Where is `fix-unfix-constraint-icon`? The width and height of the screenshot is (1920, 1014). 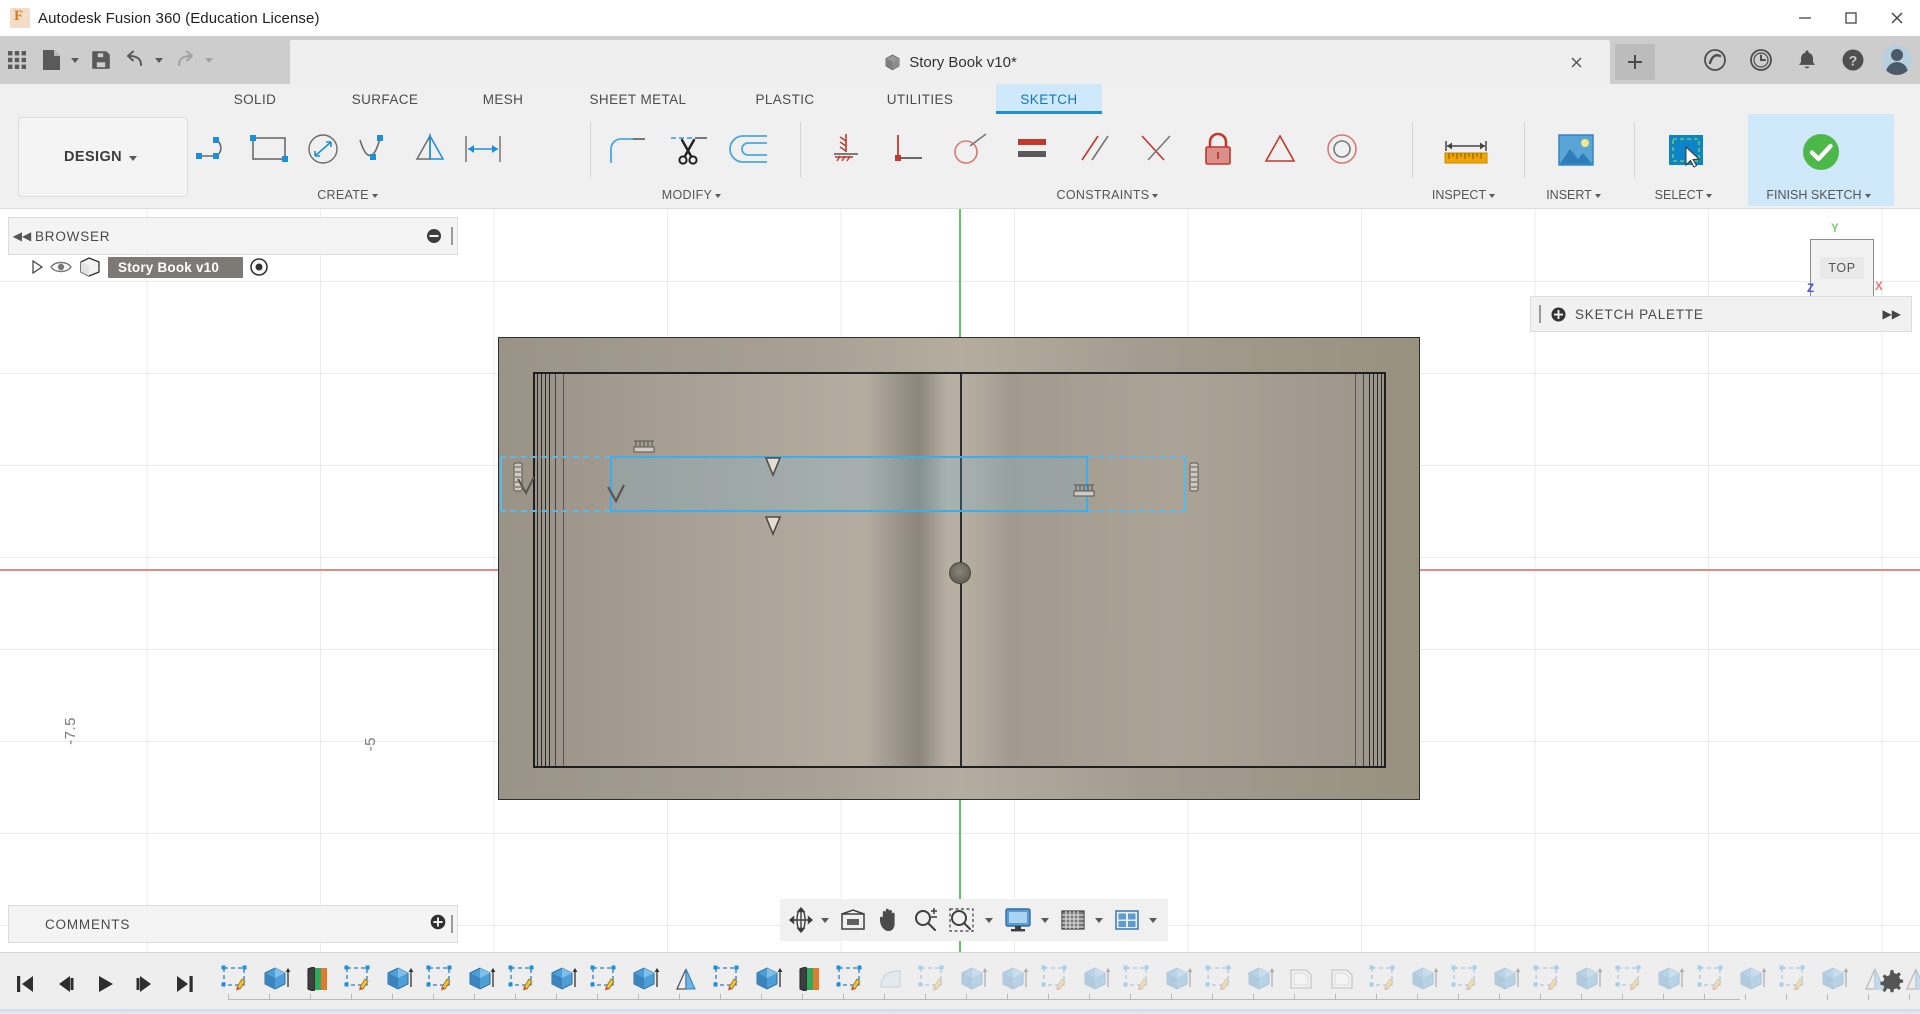
fix-unfix-constraint-icon is located at coordinates (1218, 149).